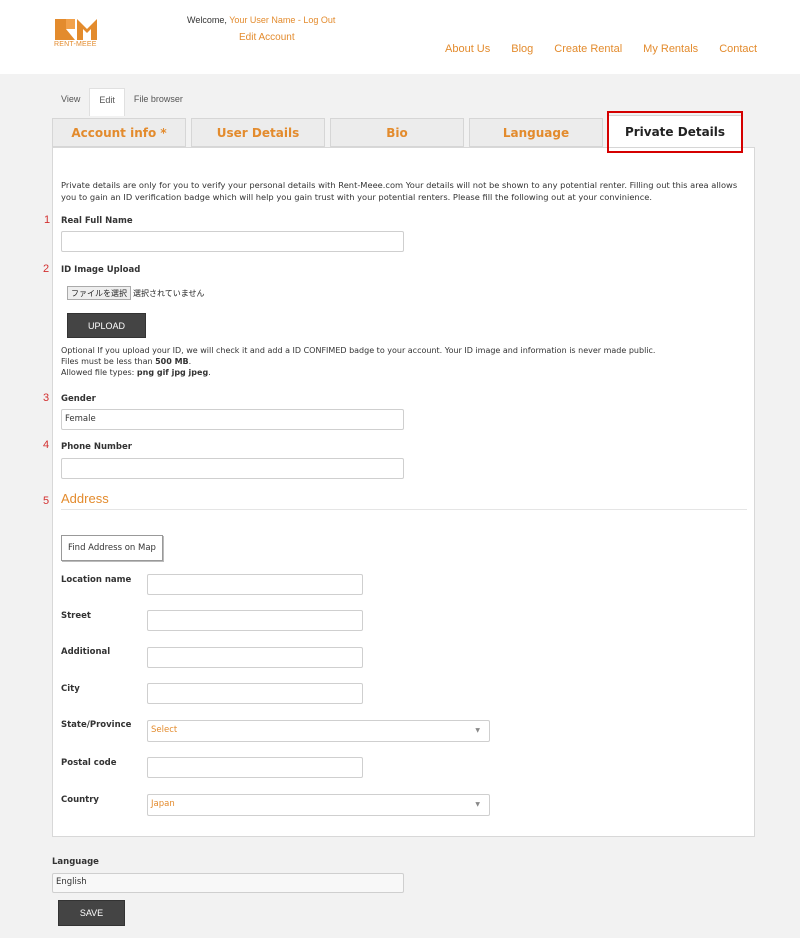 The image size is (800, 938). What do you see at coordinates (76, 616) in the screenshot?
I see `street-label: Street` at bounding box center [76, 616].